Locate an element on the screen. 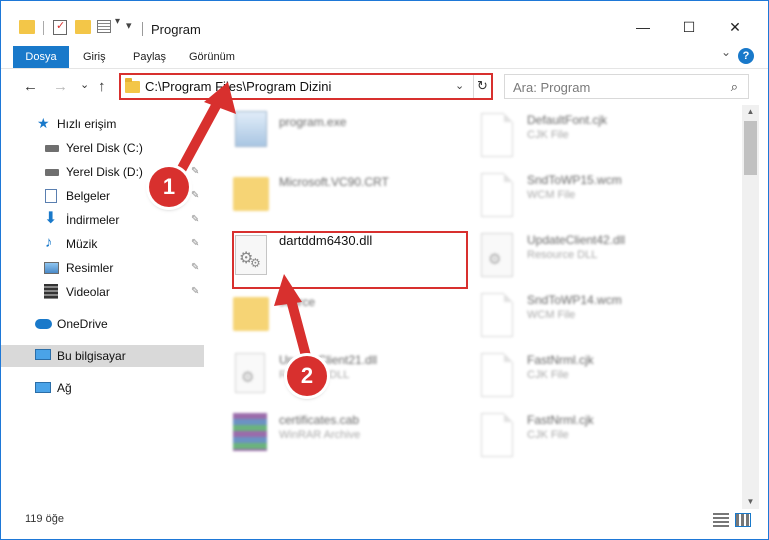 Image resolution: width=769 pixels, height=540 pixels. quick-access-toolbar-icon: ▾ is located at coordinates (129, 25).